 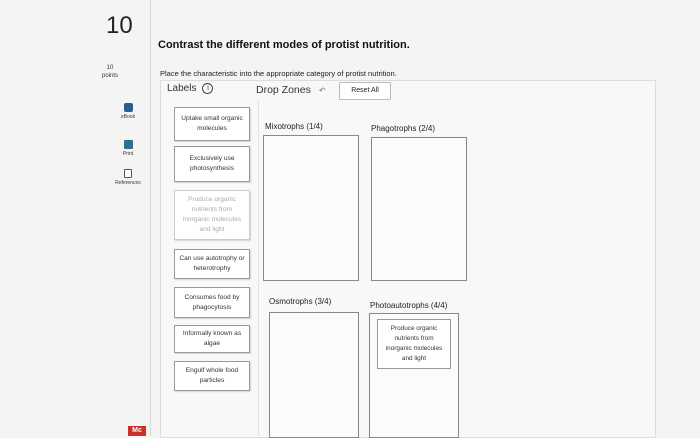 What do you see at coordinates (311, 208) in the screenshot?
I see `dropzone-mixotrophs` at bounding box center [311, 208].